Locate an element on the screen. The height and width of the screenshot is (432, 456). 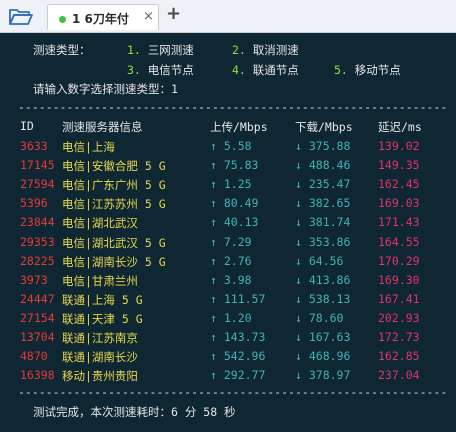
cell-download: ↓ 375.88 is located at coordinates (323, 146).